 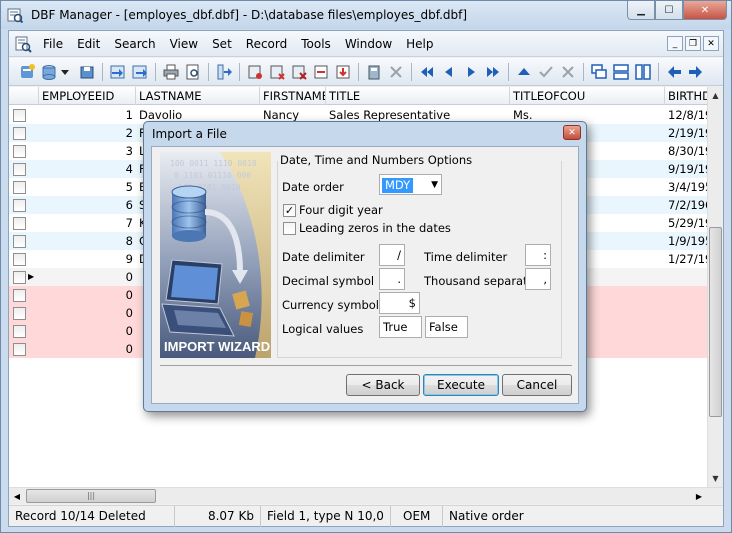 What do you see at coordinates (89, 44) in the screenshot?
I see `menu-edit: Edit` at bounding box center [89, 44].